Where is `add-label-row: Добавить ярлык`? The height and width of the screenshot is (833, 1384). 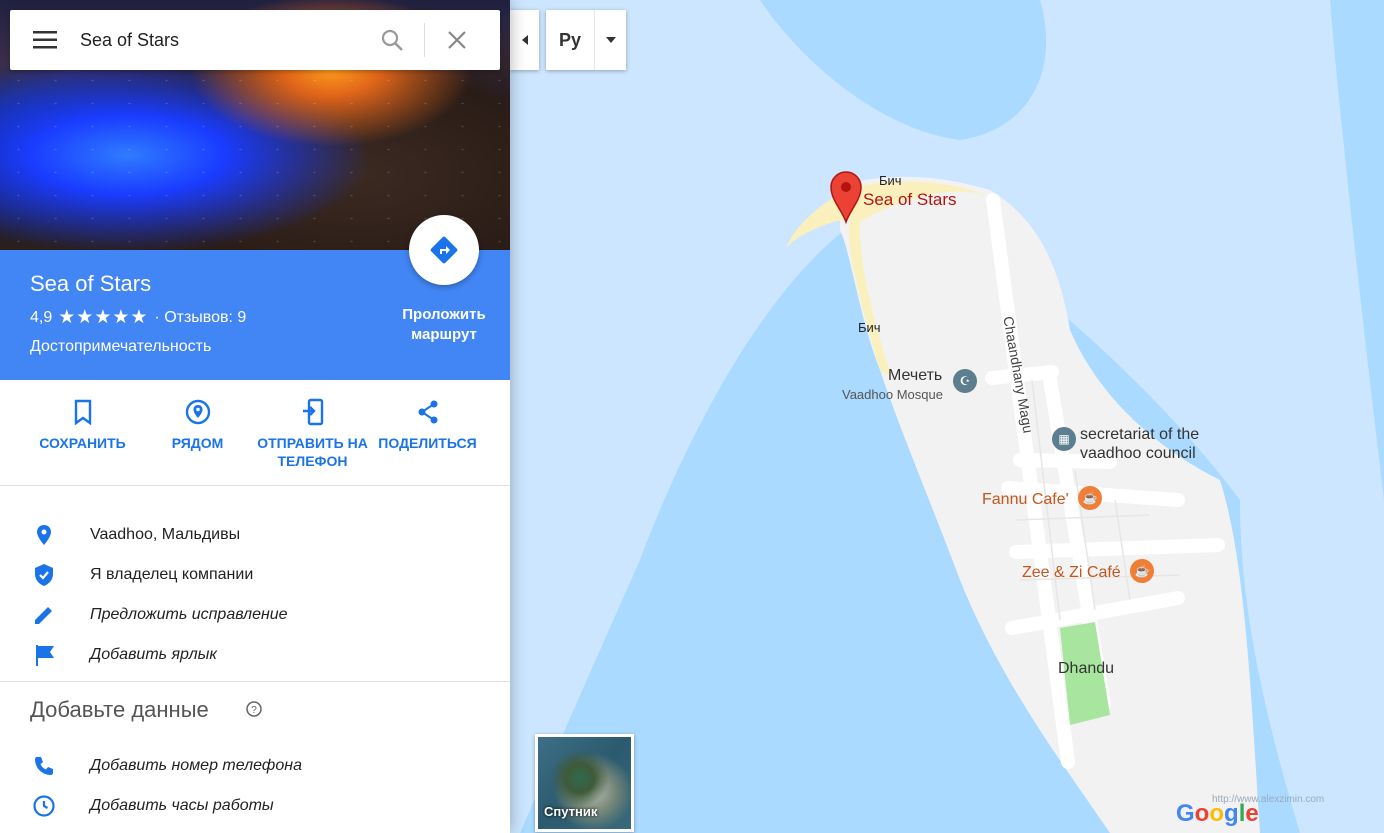 add-label-row: Добавить ярлык is located at coordinates (255, 655).